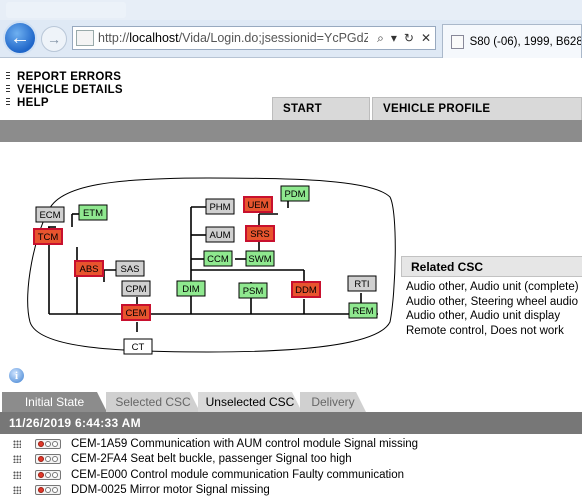  I want to click on dtc-text: DDM-0025 Mirror motor Signal missing, so click(170, 490).